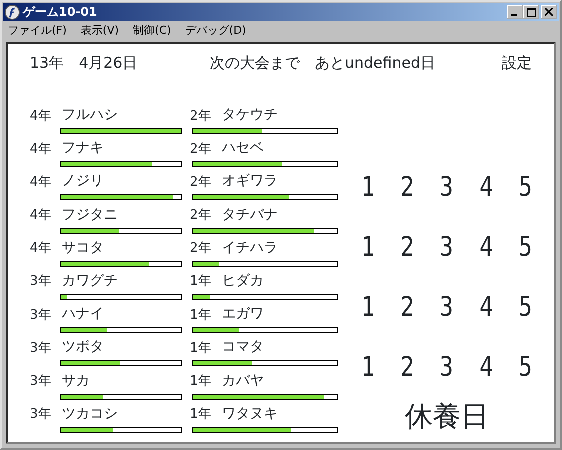 The image size is (562, 450). Describe the element at coordinates (281, 149) in the screenshot. I see `player-name: ハセベ` at that location.